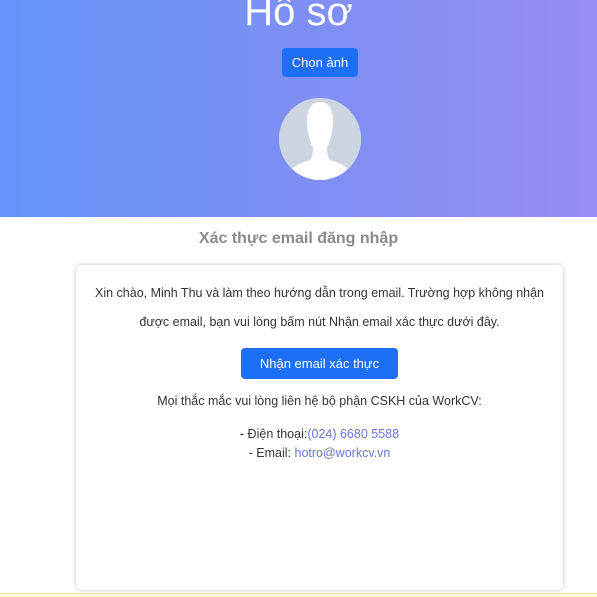 Image resolution: width=597 pixels, height=597 pixels. I want to click on email-contact: - Email: hotro@workcv.vn, so click(319, 453).